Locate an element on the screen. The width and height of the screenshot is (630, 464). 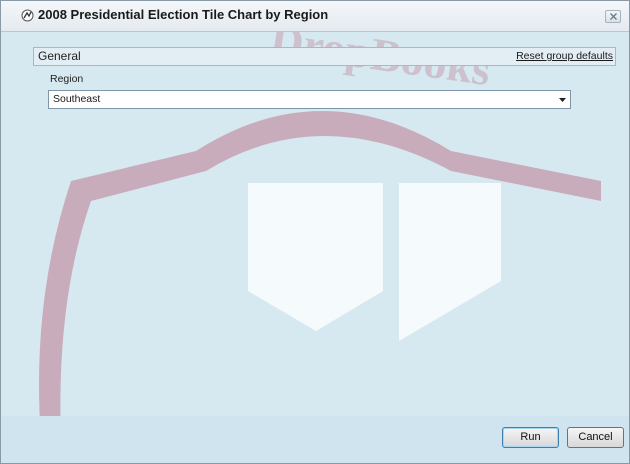
region-select: Southeast is located at coordinates (309, 99).